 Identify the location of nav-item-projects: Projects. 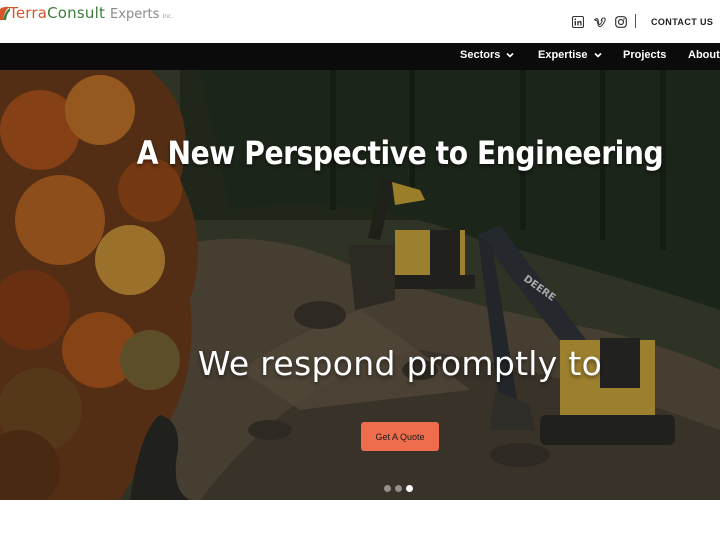
(644, 55).